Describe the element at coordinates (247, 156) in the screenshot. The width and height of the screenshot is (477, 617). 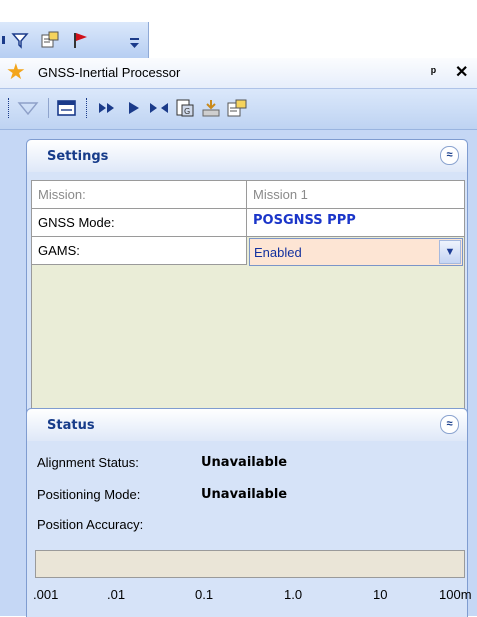
I see `settings-header: Settings ≈` at that location.